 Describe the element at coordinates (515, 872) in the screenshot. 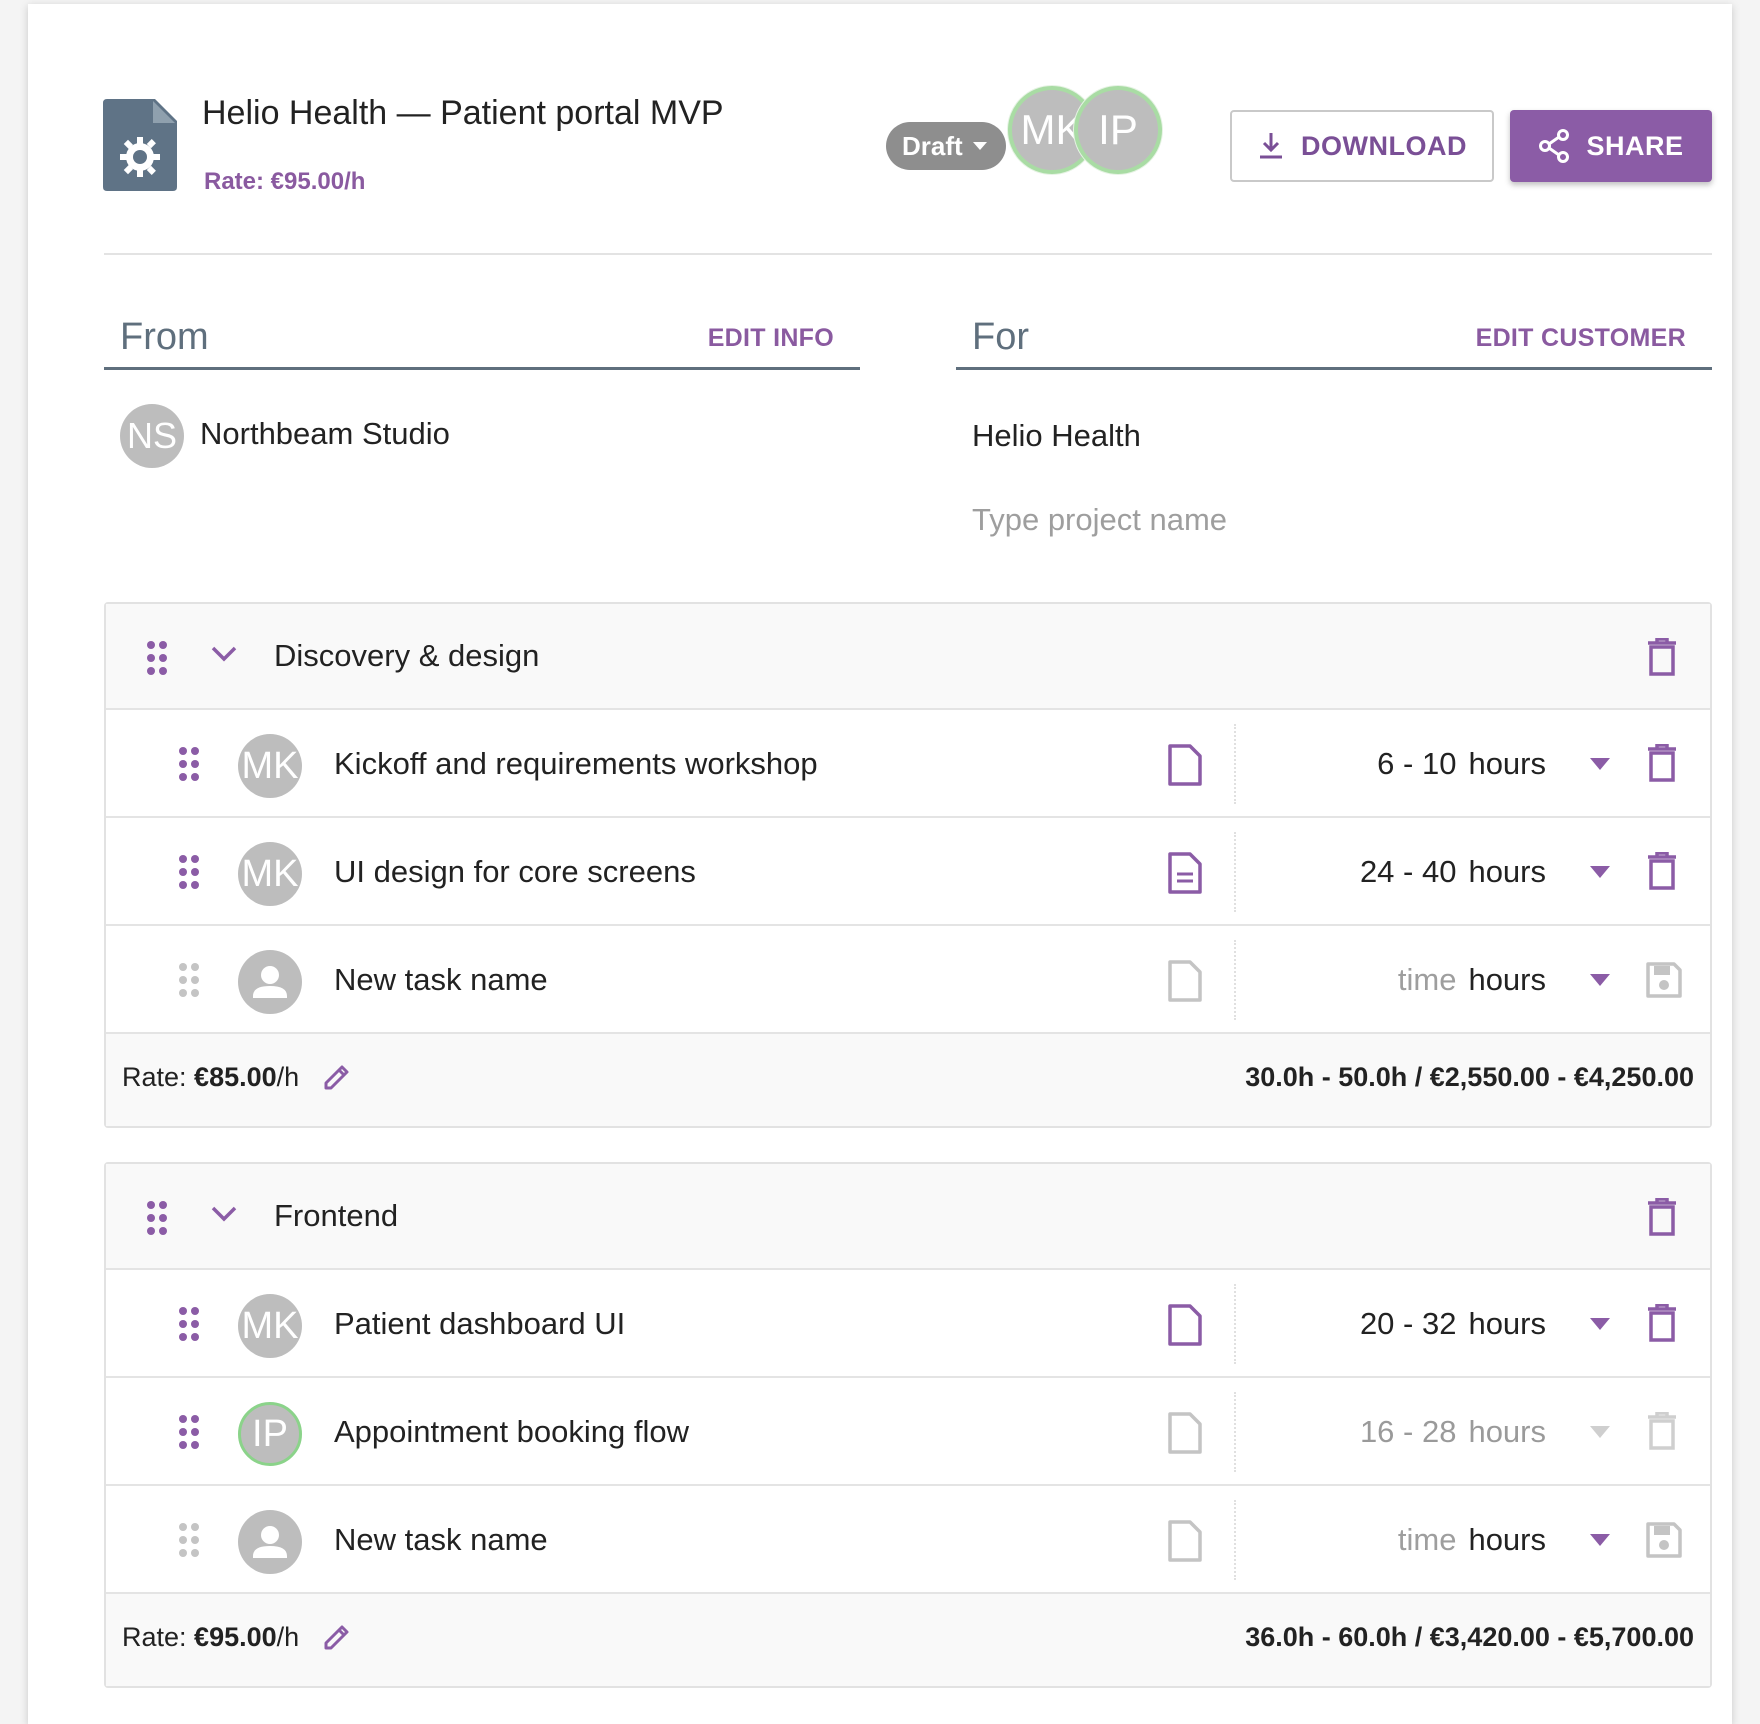

I see `task-name: UI design for core screens` at that location.